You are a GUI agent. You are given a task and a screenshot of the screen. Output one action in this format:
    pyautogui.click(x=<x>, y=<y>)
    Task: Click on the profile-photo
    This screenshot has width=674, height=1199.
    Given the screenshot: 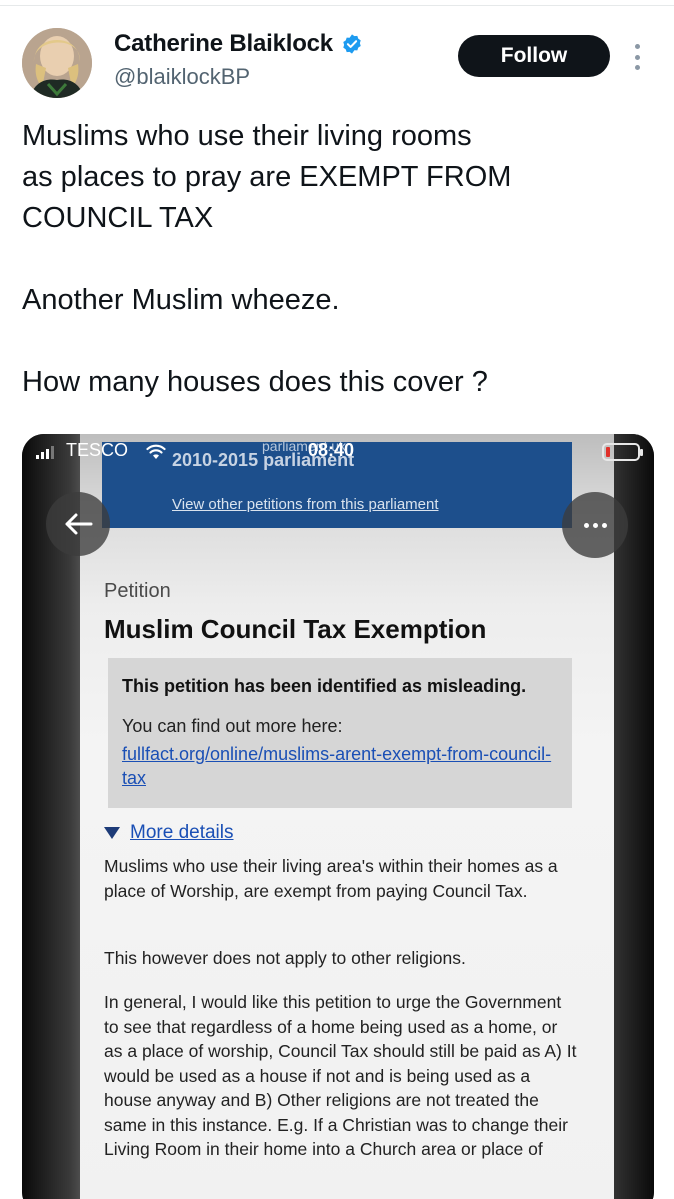 What is the action you would take?
    pyautogui.click(x=57, y=63)
    